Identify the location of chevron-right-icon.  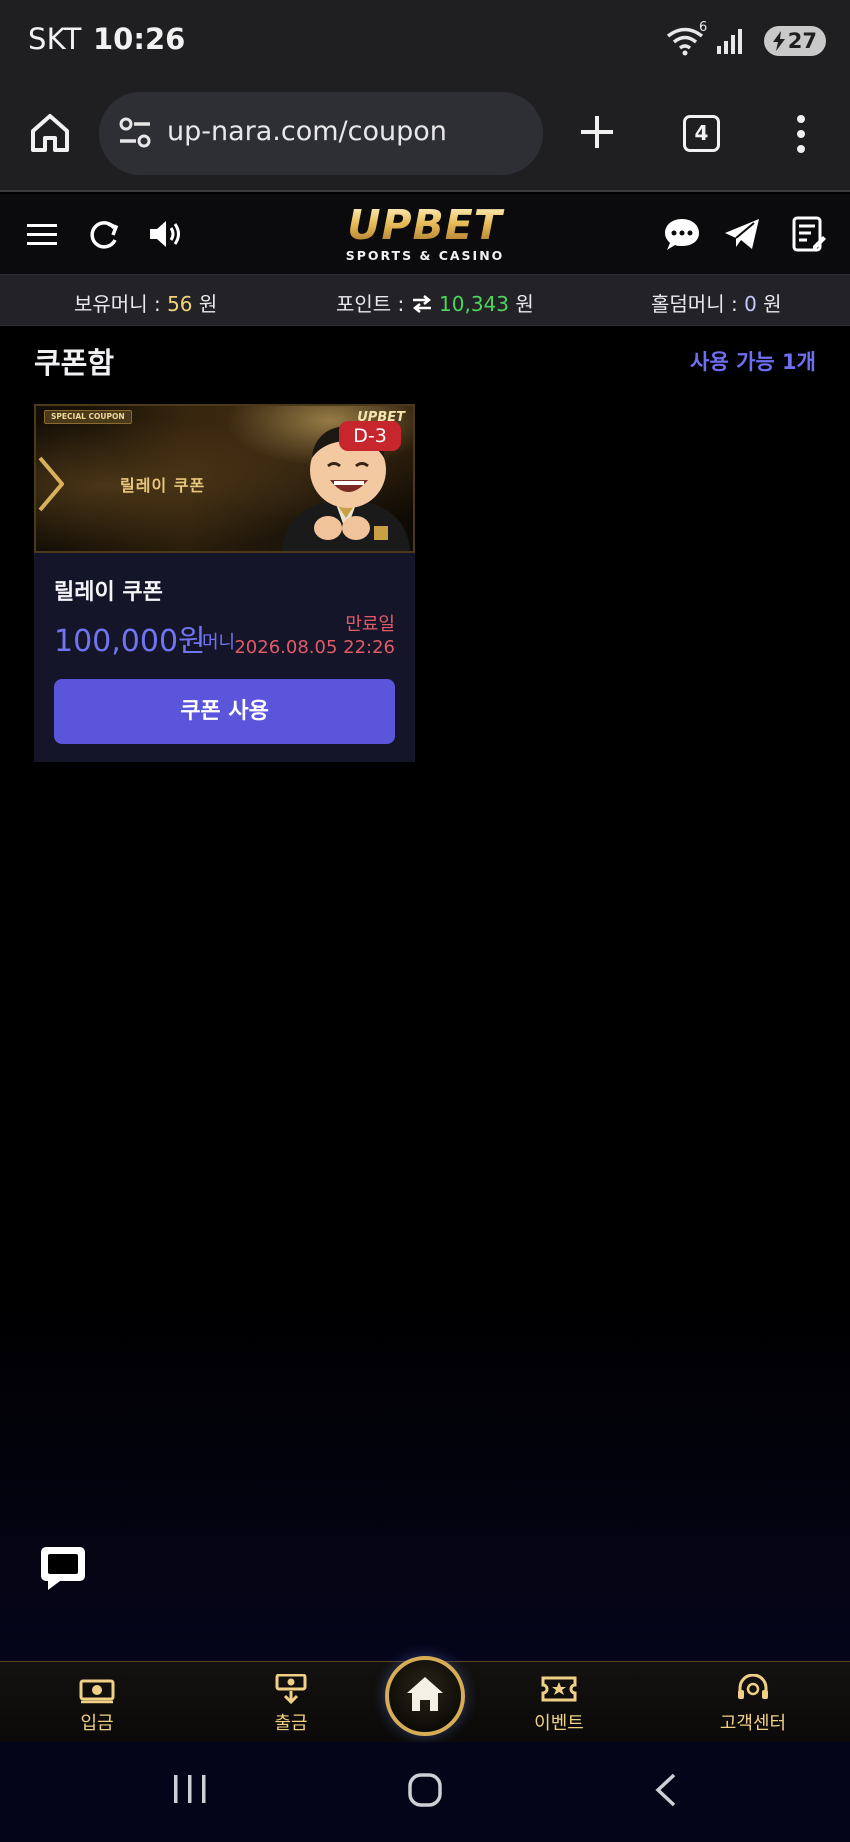
(51, 484).